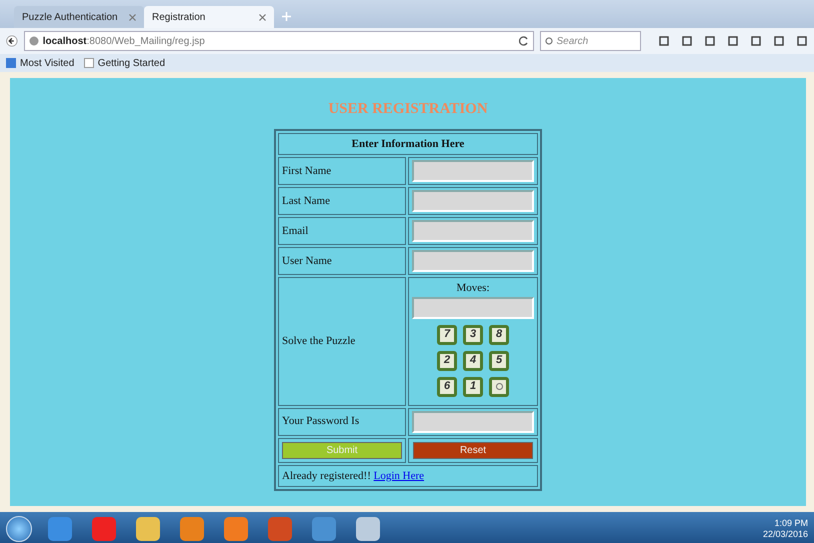 This screenshot has width=814, height=543. What do you see at coordinates (499, 360) in the screenshot?
I see `puzzle-tile: 5` at bounding box center [499, 360].